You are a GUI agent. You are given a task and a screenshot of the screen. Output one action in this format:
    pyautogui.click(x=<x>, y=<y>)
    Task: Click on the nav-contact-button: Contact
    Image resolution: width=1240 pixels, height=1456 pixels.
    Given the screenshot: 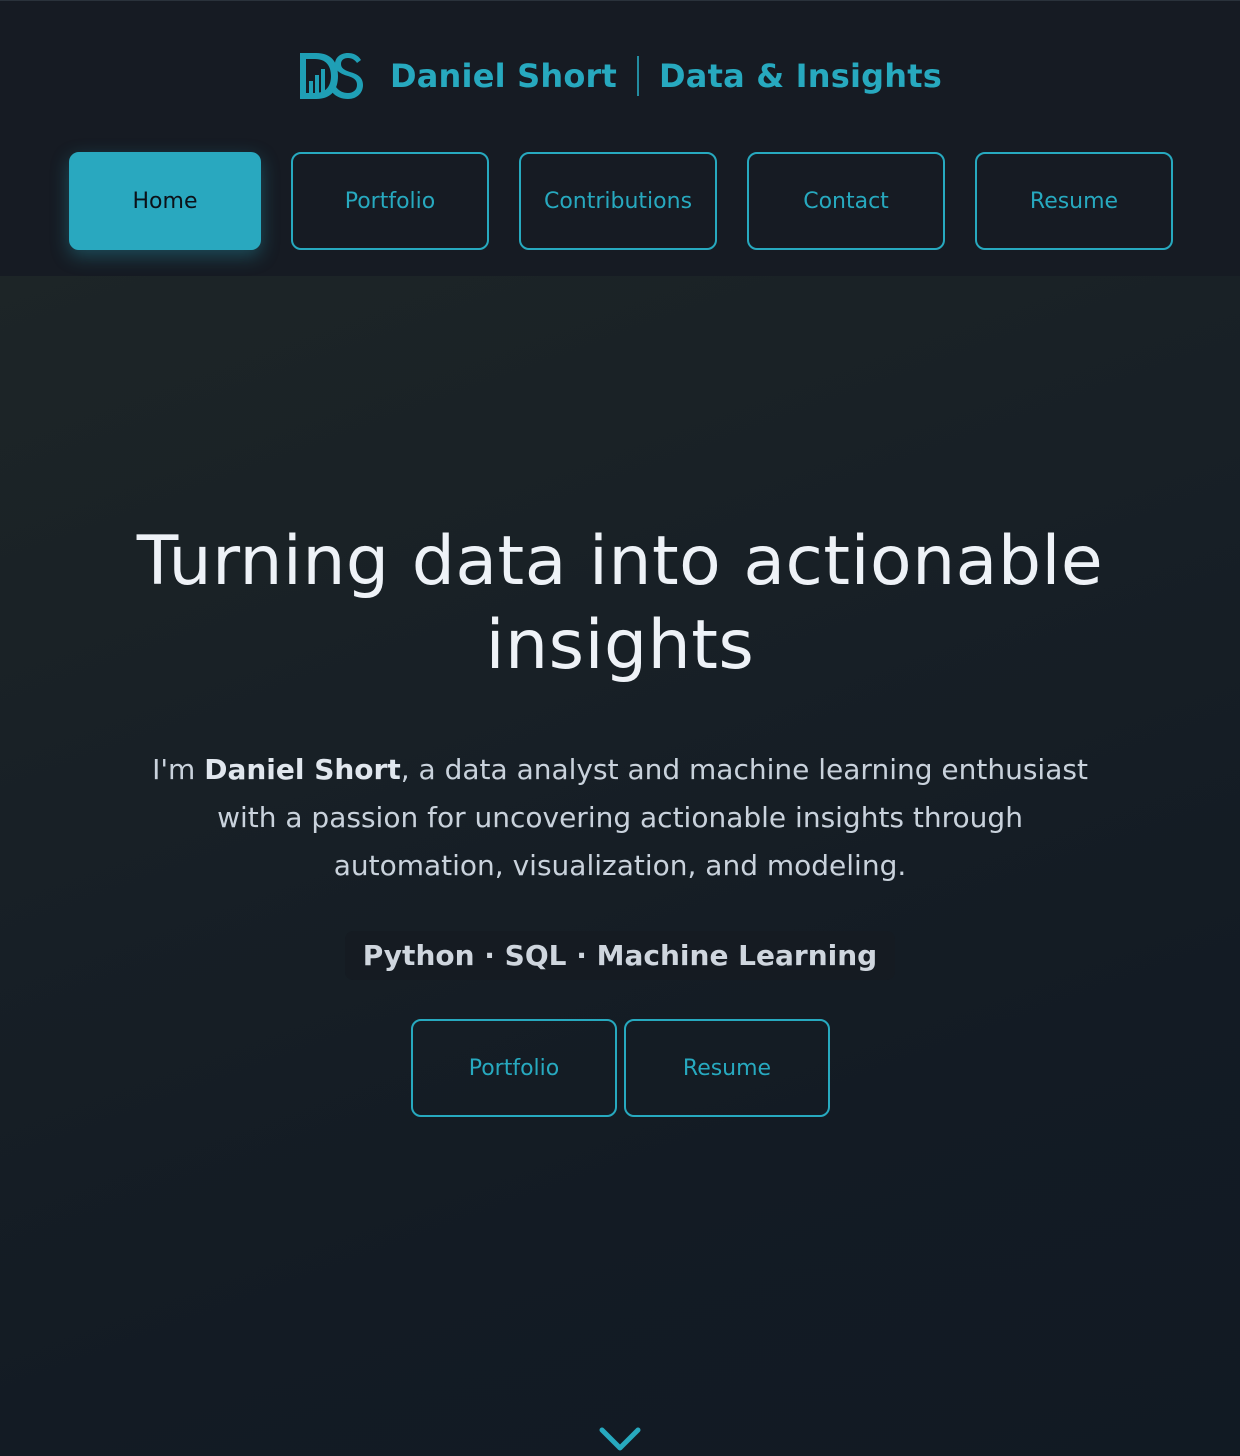 What is the action you would take?
    pyautogui.click(x=846, y=201)
    